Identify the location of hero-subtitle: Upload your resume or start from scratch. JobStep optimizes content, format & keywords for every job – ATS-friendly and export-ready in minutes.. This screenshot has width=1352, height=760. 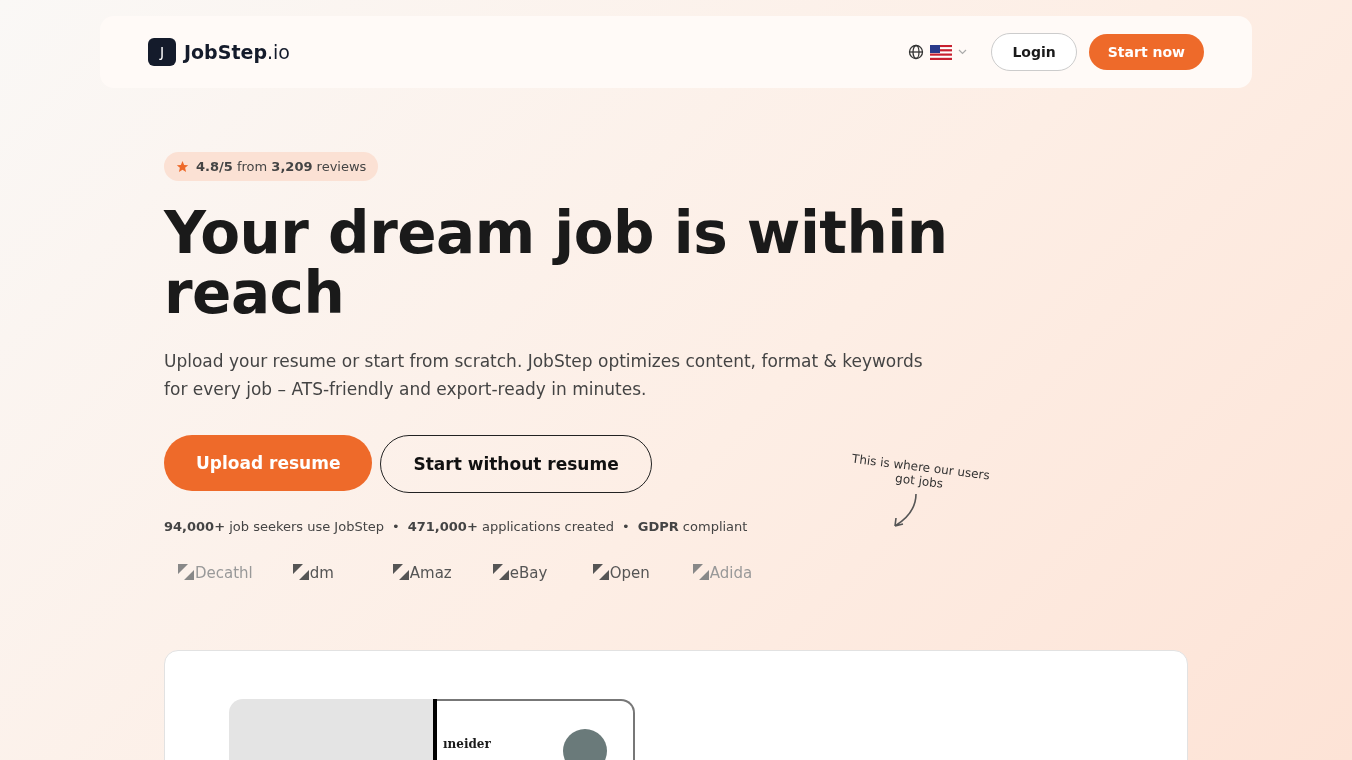
(544, 375).